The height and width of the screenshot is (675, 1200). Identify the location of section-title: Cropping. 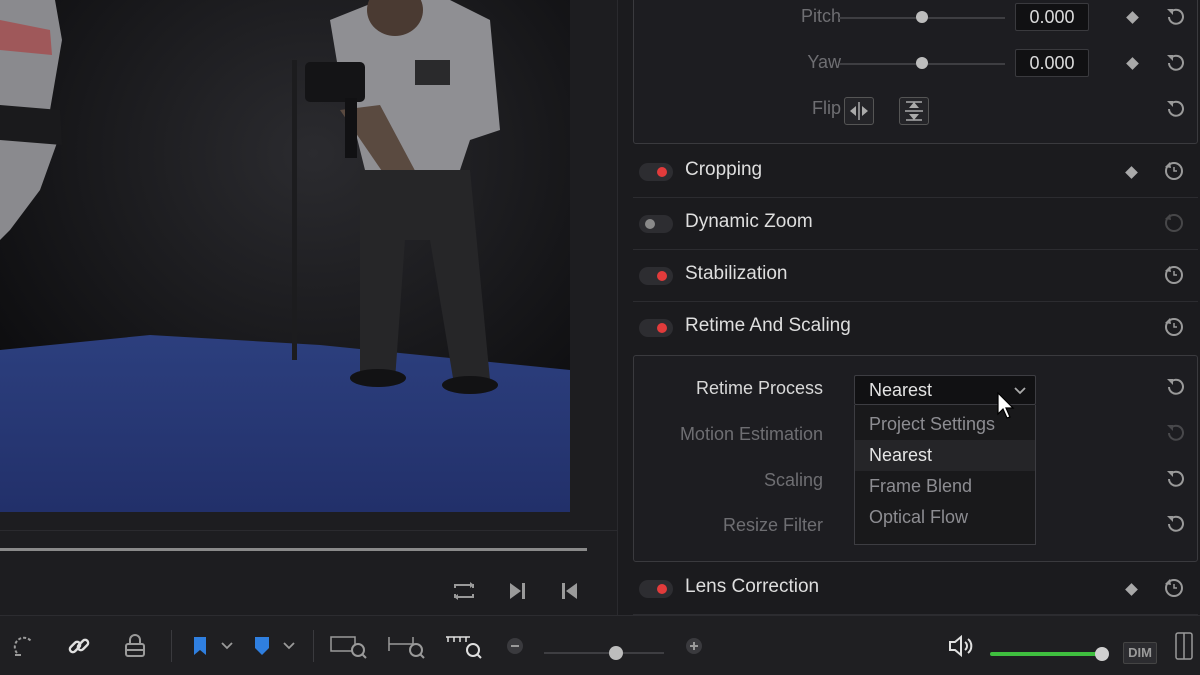
(724, 169).